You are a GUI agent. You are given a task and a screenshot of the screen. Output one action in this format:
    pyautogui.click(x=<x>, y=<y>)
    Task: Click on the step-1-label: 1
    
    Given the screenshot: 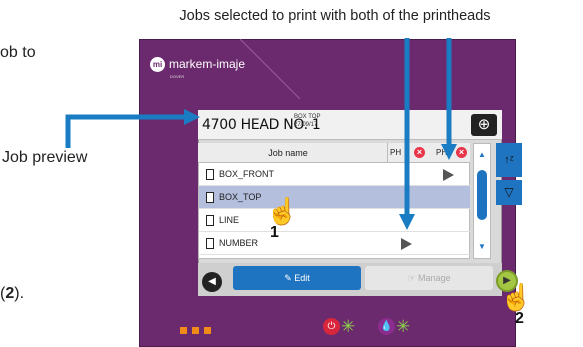 What is the action you would take?
    pyautogui.click(x=274, y=232)
    